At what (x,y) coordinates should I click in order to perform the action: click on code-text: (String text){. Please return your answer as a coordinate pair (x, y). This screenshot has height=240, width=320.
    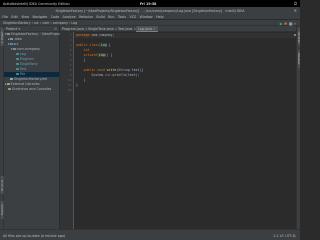
    Looking at the image, I should click on (130, 70).